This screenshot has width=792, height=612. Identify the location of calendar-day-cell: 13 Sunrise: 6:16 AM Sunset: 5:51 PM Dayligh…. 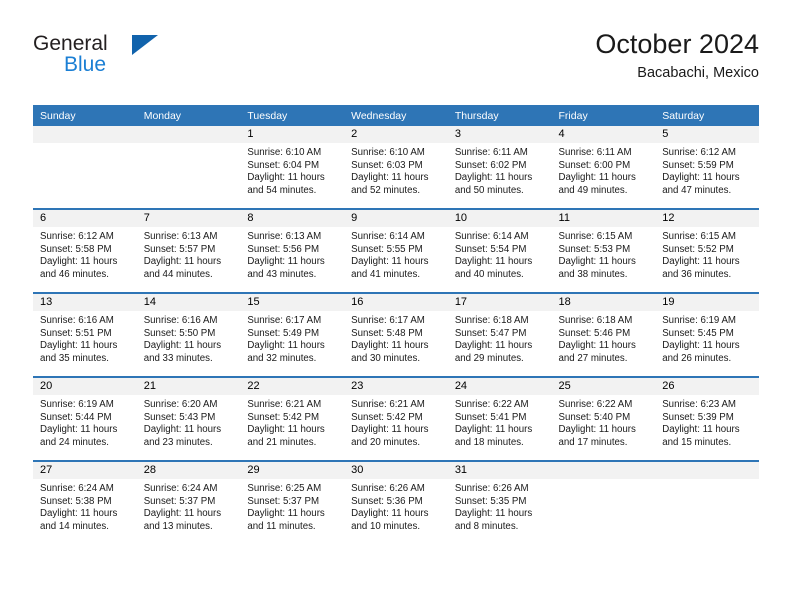
(85, 334).